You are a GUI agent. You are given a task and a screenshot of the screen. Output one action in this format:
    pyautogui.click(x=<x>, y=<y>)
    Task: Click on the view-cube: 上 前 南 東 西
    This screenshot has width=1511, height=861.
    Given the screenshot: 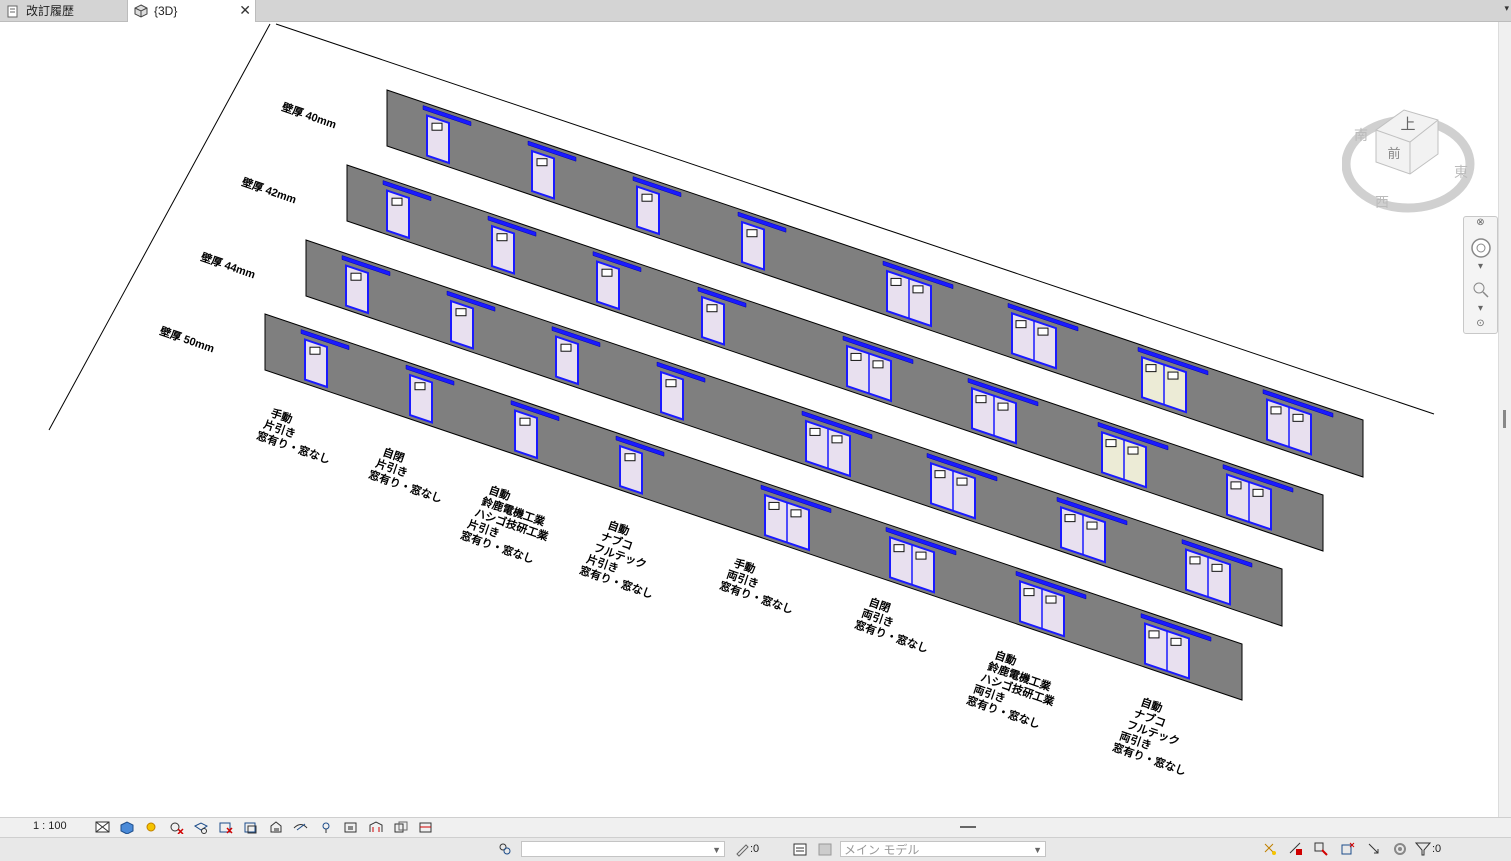 What is the action you would take?
    pyautogui.click(x=1409, y=159)
    